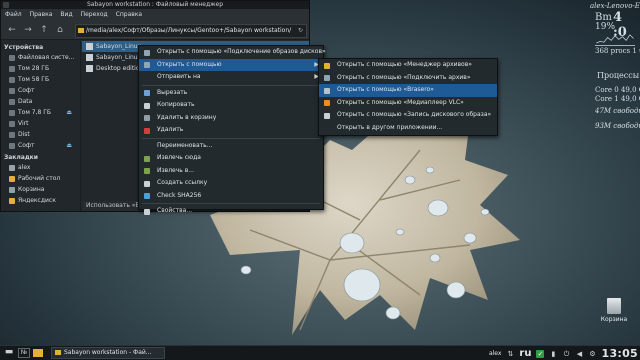  Describe the element at coordinates (182, 182) in the screenshot. I see `context-menu-item-label: Создать ссылку` at that location.